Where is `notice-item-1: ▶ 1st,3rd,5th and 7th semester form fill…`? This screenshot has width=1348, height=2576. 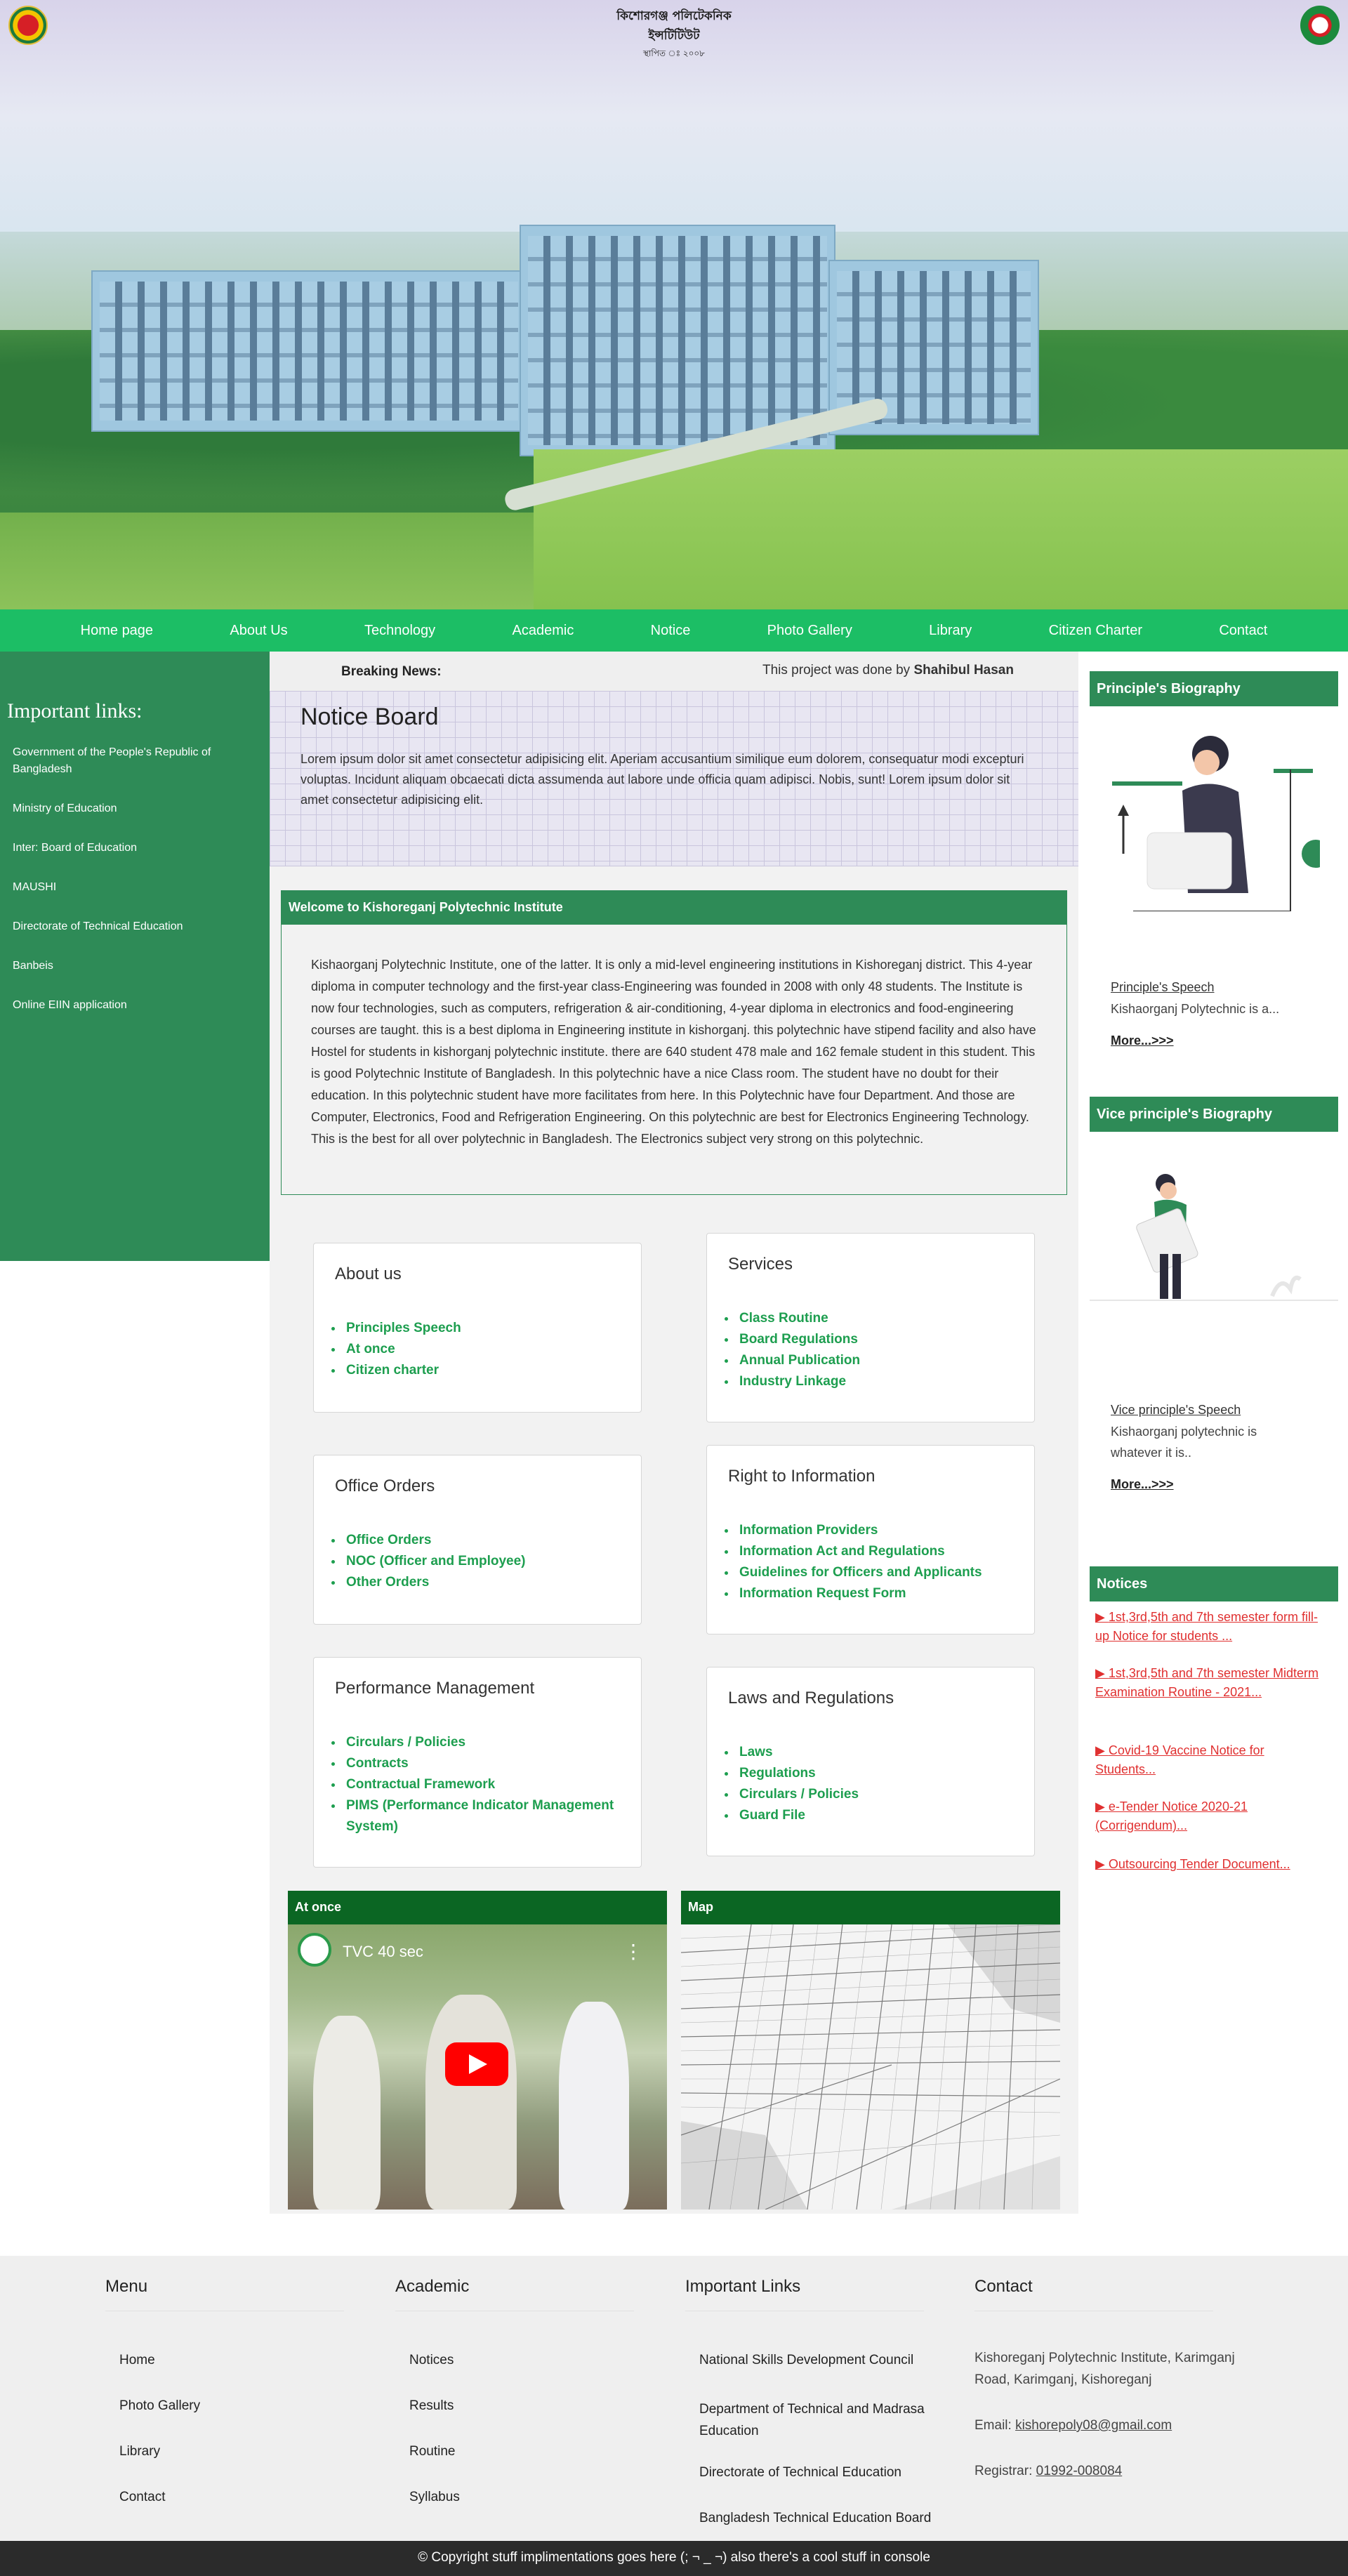 notice-item-1: ▶ 1st,3rd,5th and 7th semester form fill… is located at coordinates (1211, 1627).